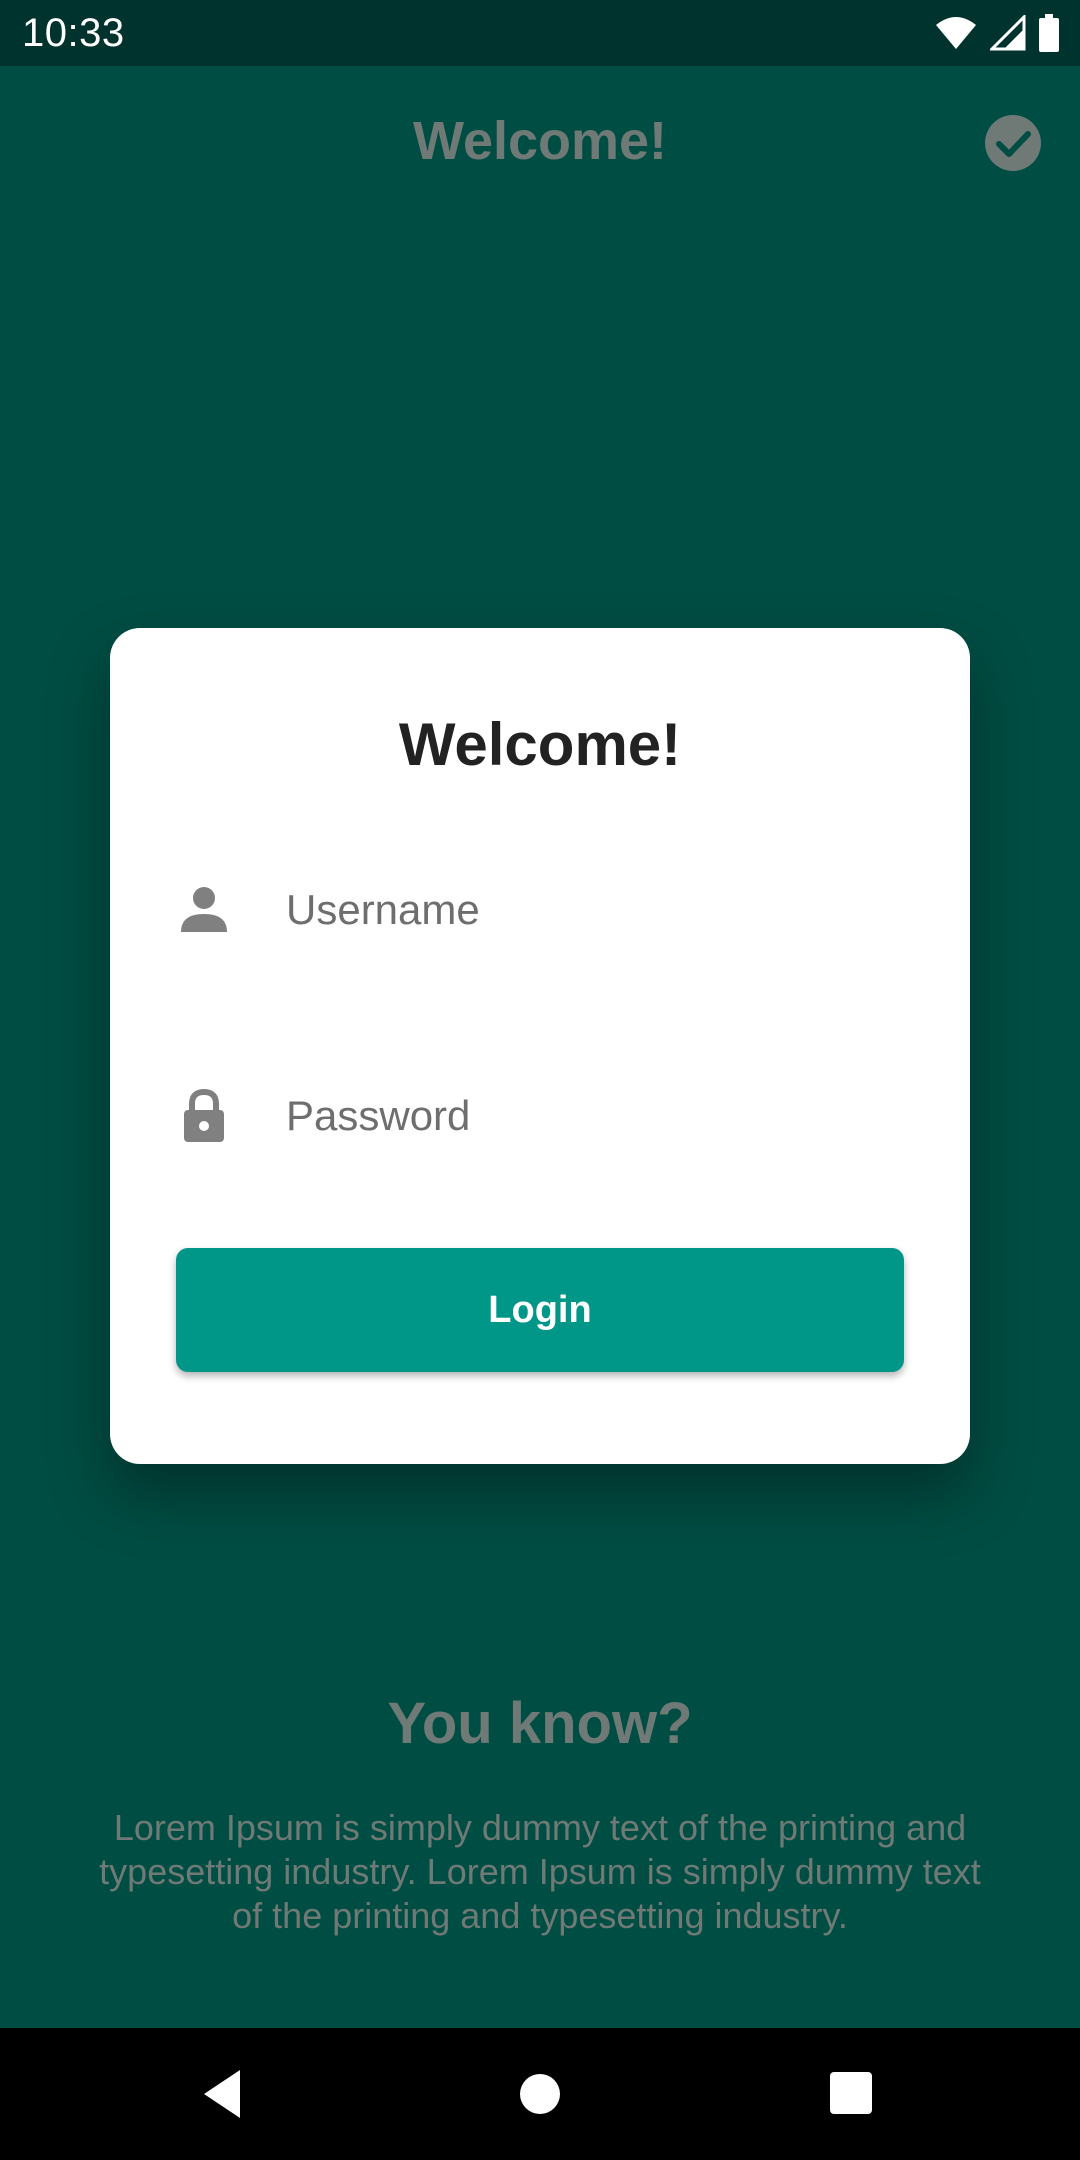 This screenshot has width=1080, height=2160. I want to click on status-bar: 10:33, so click(540, 33).